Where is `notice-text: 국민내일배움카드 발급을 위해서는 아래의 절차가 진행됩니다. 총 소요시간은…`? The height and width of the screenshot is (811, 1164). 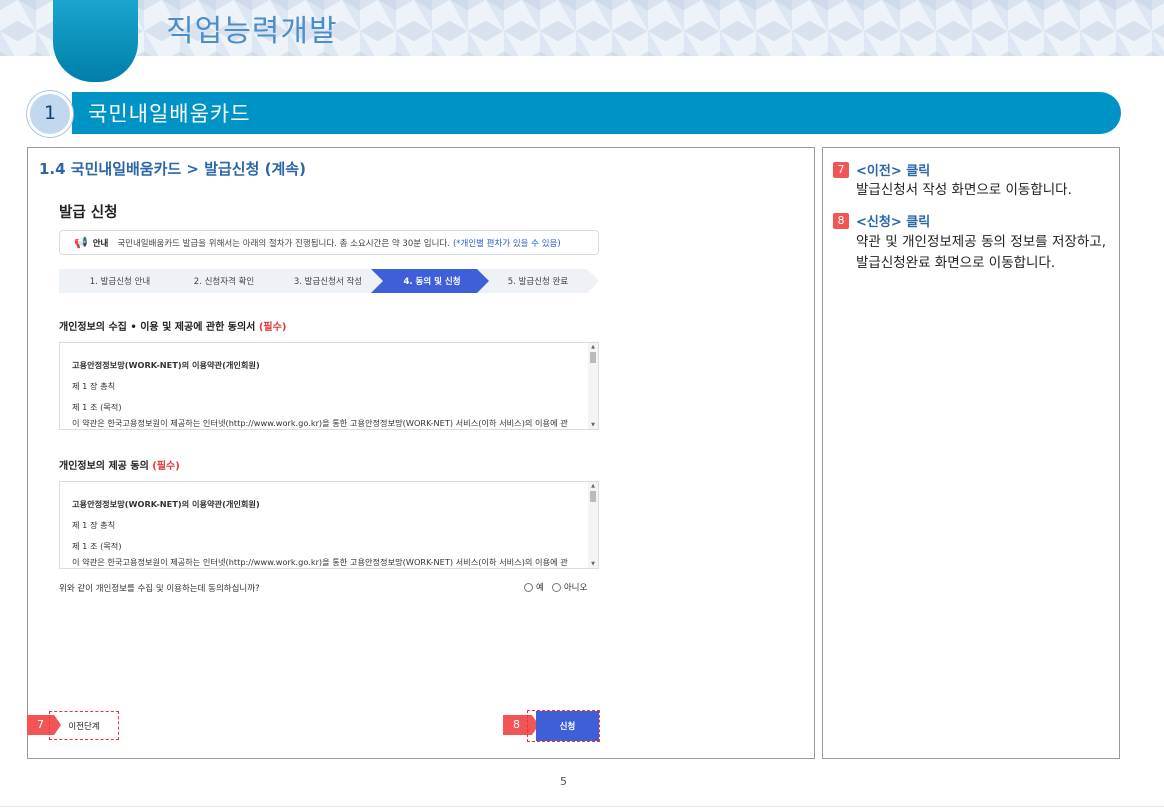
notice-text: 국민내일배움카드 발급을 위해서는 아래의 절차가 진행됩니다. 총 소요시간은… is located at coordinates (283, 243).